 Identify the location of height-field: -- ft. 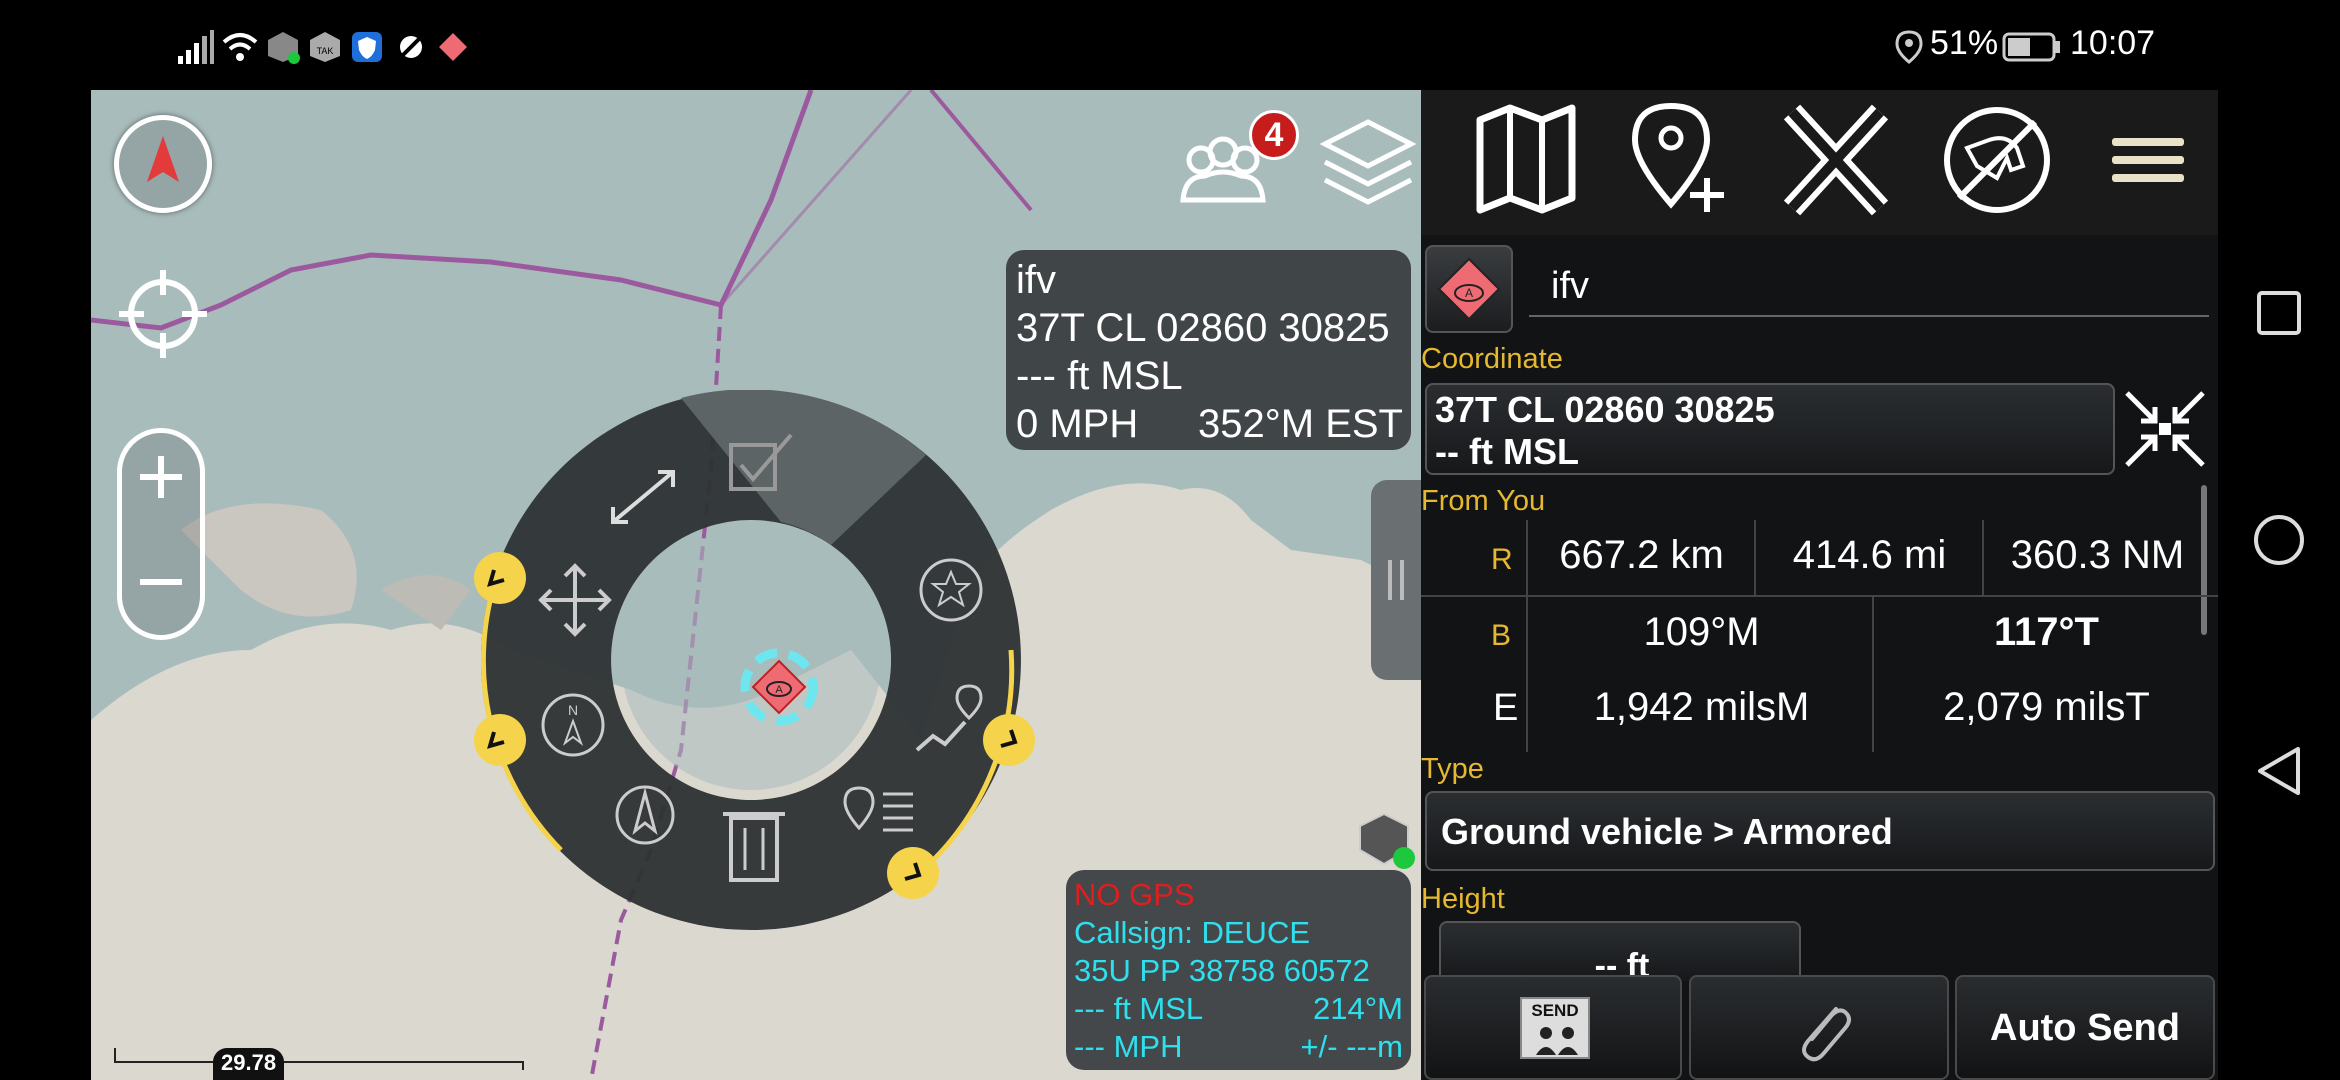
(1620, 953).